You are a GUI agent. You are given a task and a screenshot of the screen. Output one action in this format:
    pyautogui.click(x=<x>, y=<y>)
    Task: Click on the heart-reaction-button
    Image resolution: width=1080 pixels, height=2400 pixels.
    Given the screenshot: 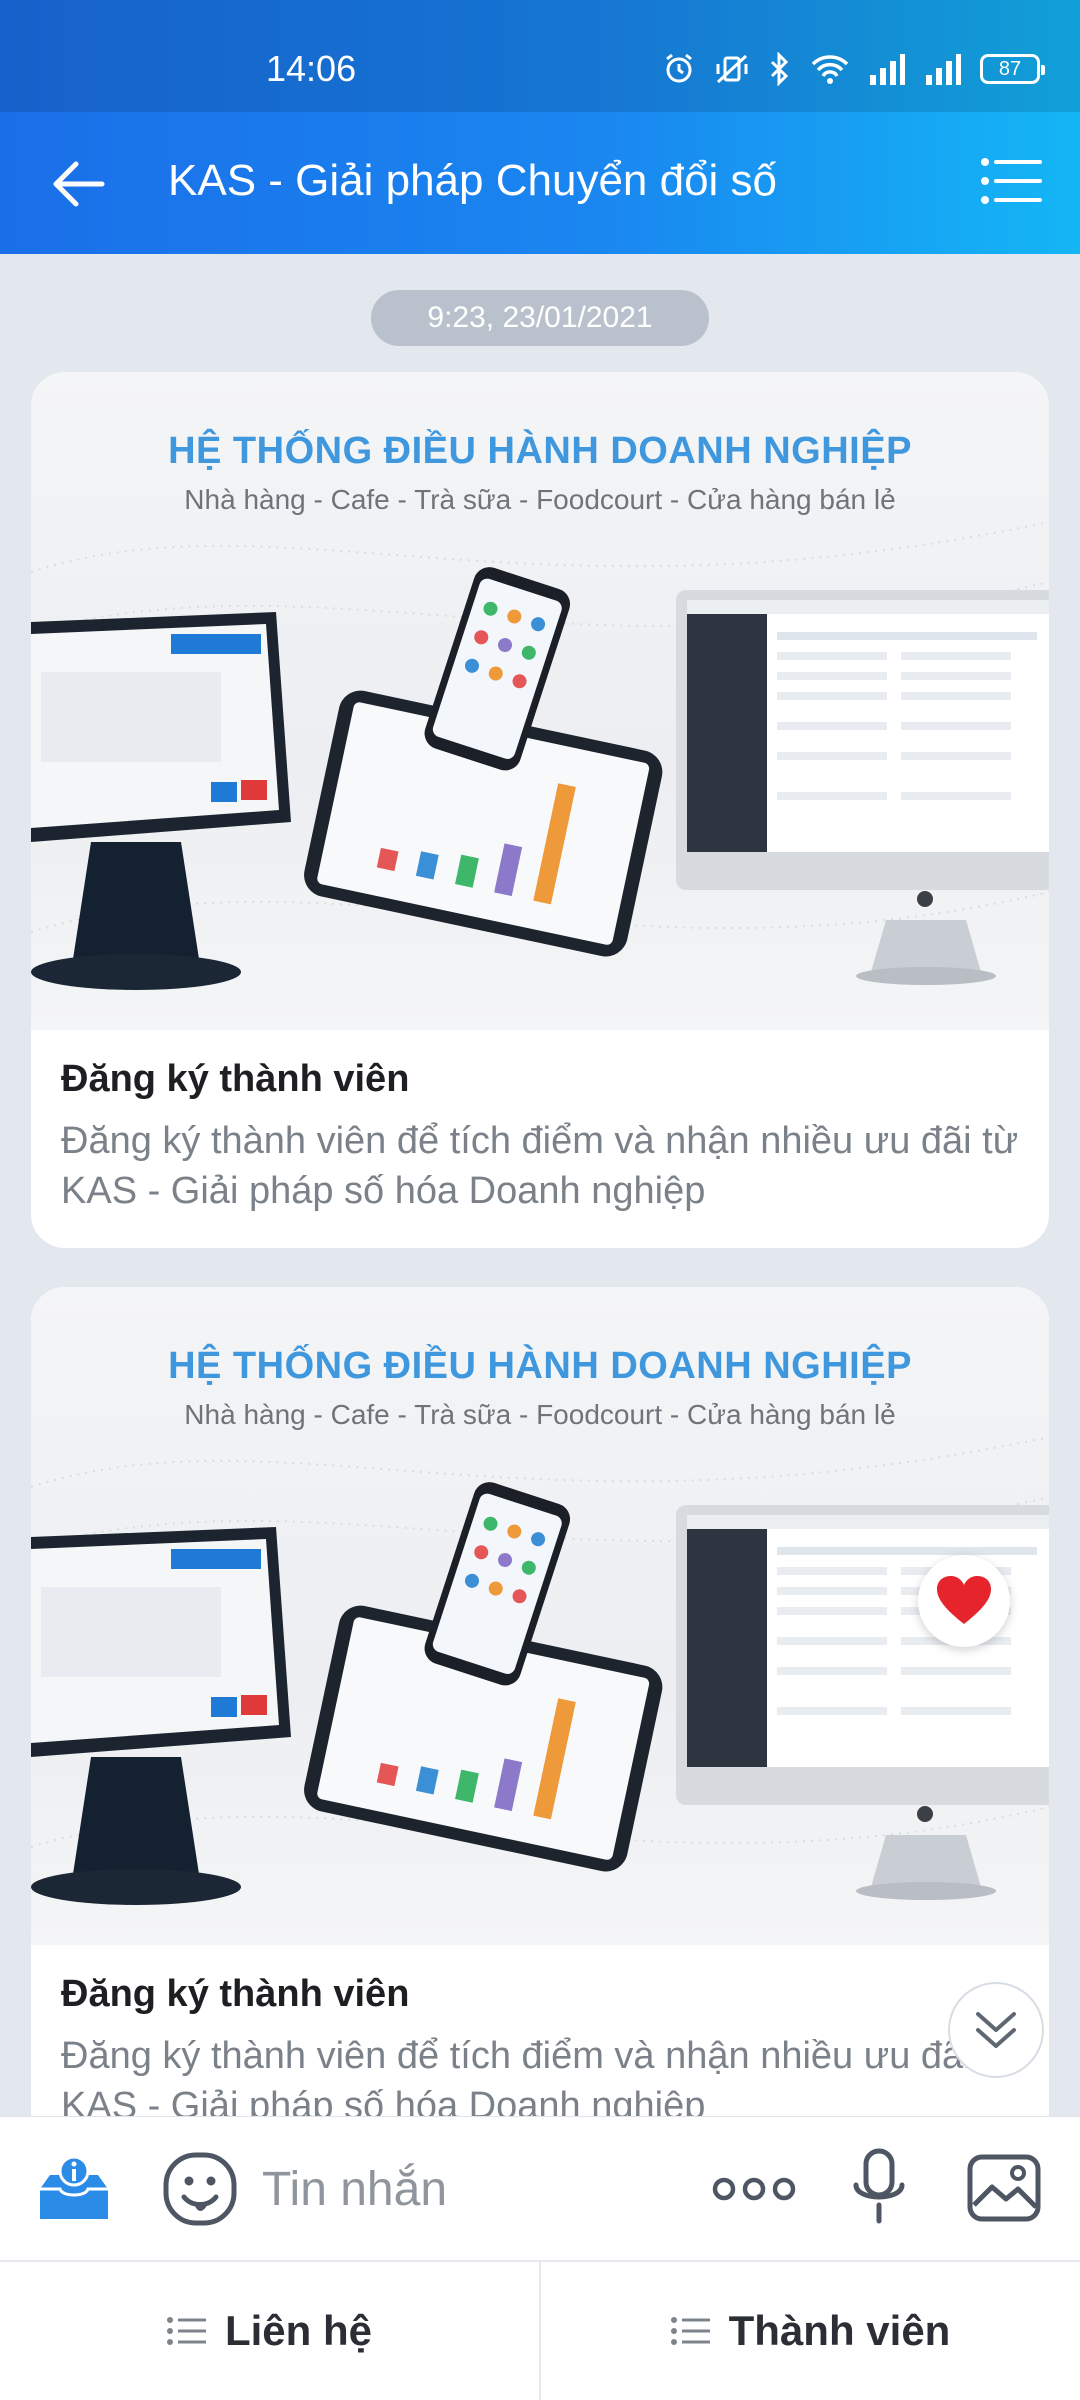 What is the action you would take?
    pyautogui.click(x=964, y=1601)
    